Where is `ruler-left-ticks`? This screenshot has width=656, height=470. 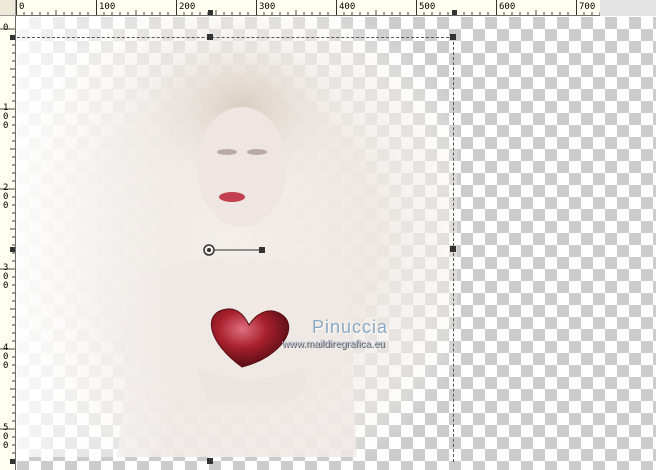
ruler-left-ticks is located at coordinates (7, 246).